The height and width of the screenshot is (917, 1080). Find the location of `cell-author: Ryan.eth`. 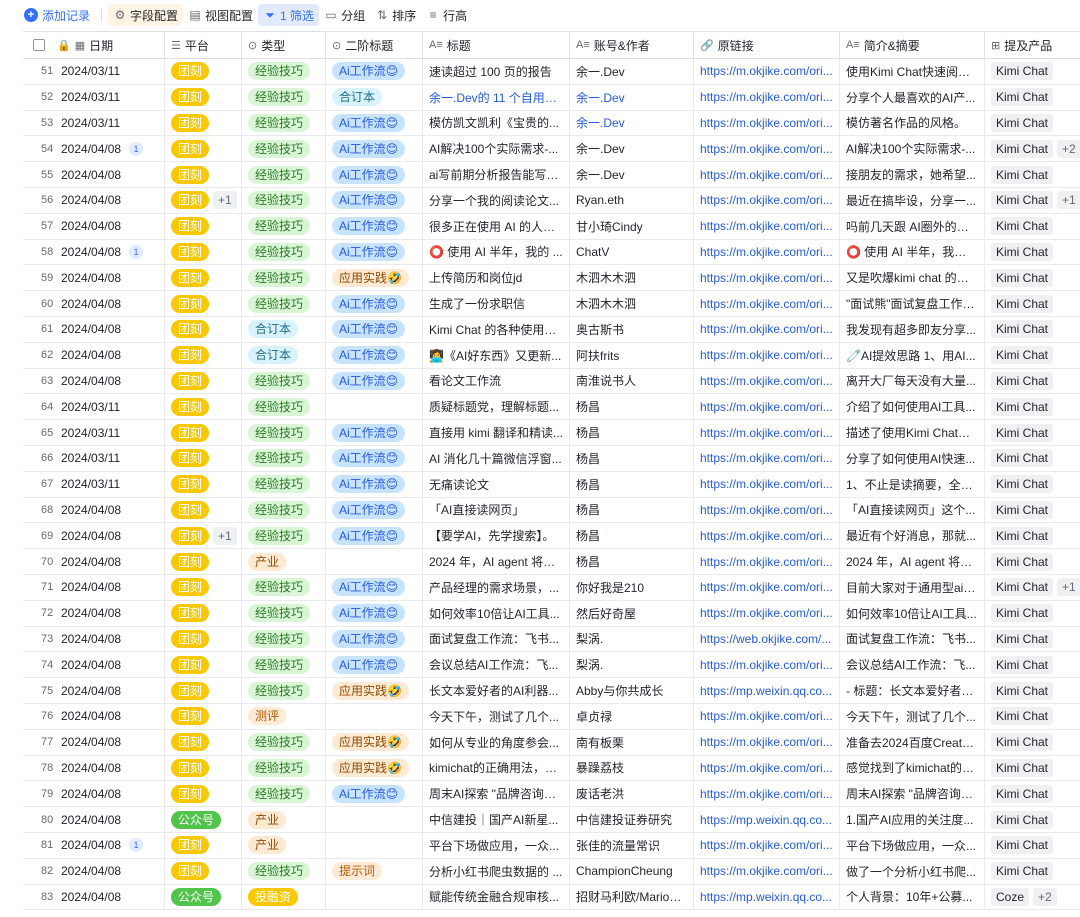

cell-author: Ryan.eth is located at coordinates (632, 200).